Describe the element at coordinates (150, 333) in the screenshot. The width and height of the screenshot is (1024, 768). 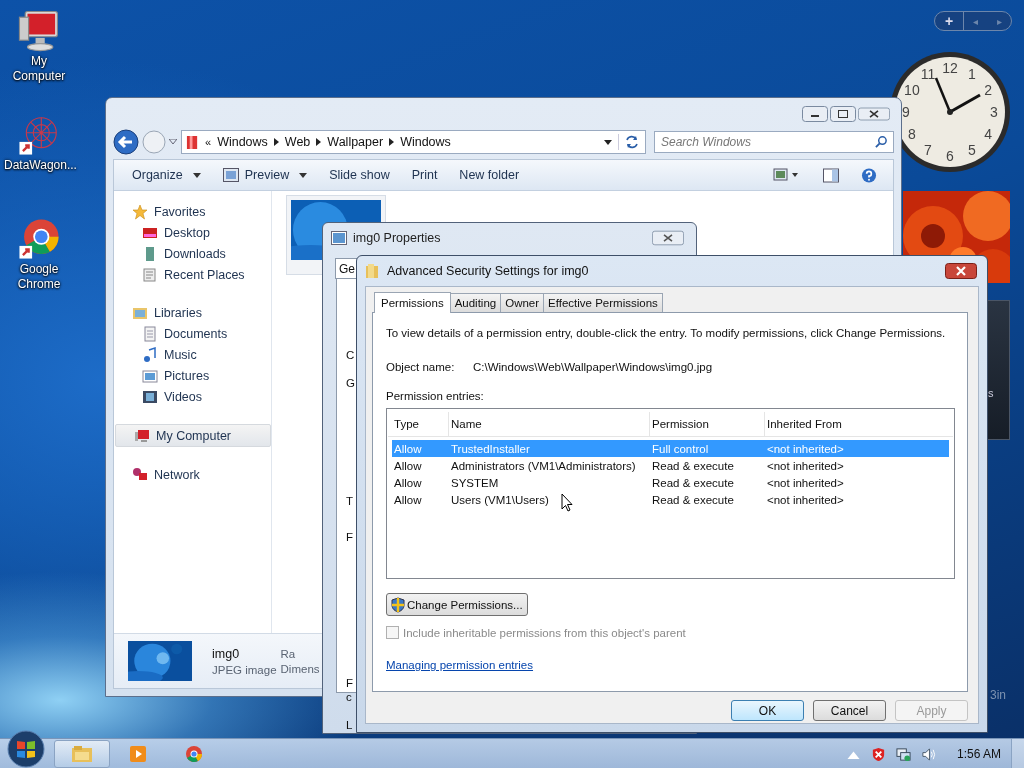
I see `document-icon` at that location.